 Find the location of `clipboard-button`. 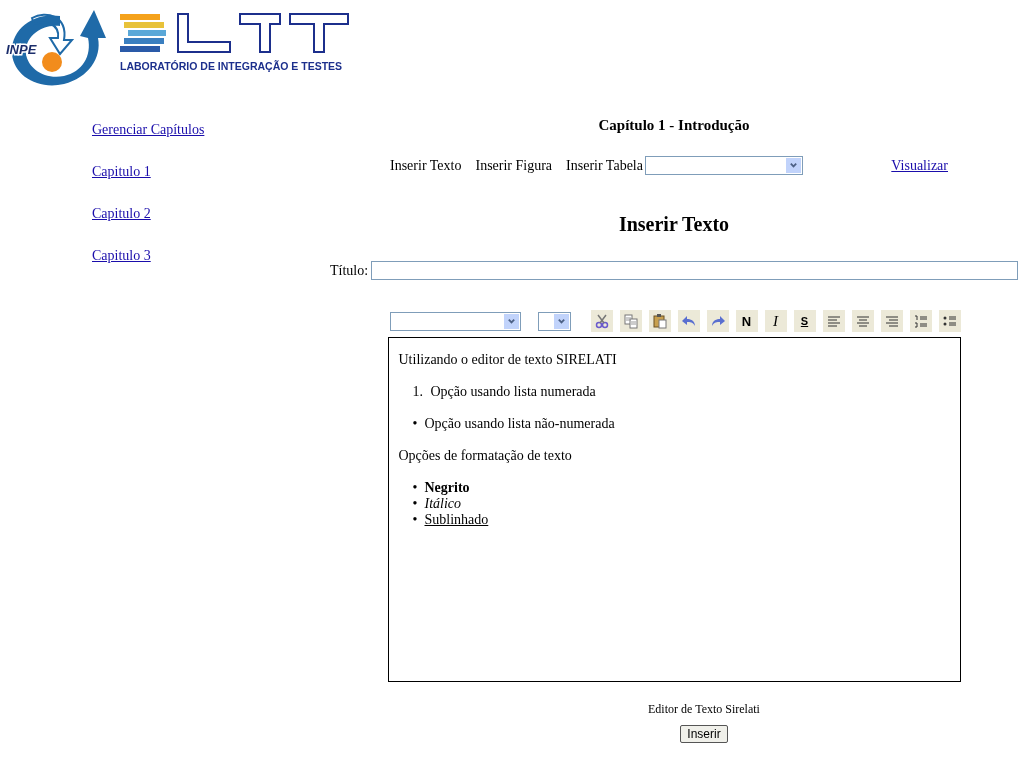

clipboard-button is located at coordinates (659, 321).